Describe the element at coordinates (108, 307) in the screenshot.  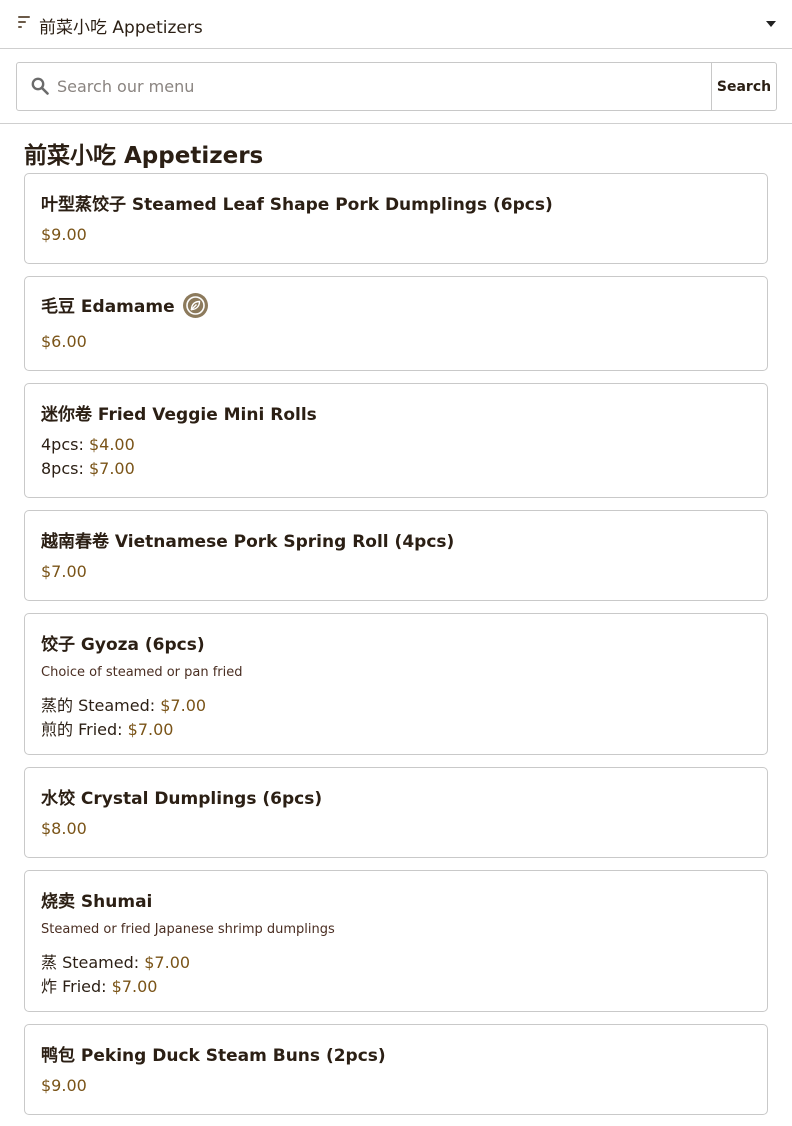
I see `menu-item-name: 毛豆 Edamame` at that location.